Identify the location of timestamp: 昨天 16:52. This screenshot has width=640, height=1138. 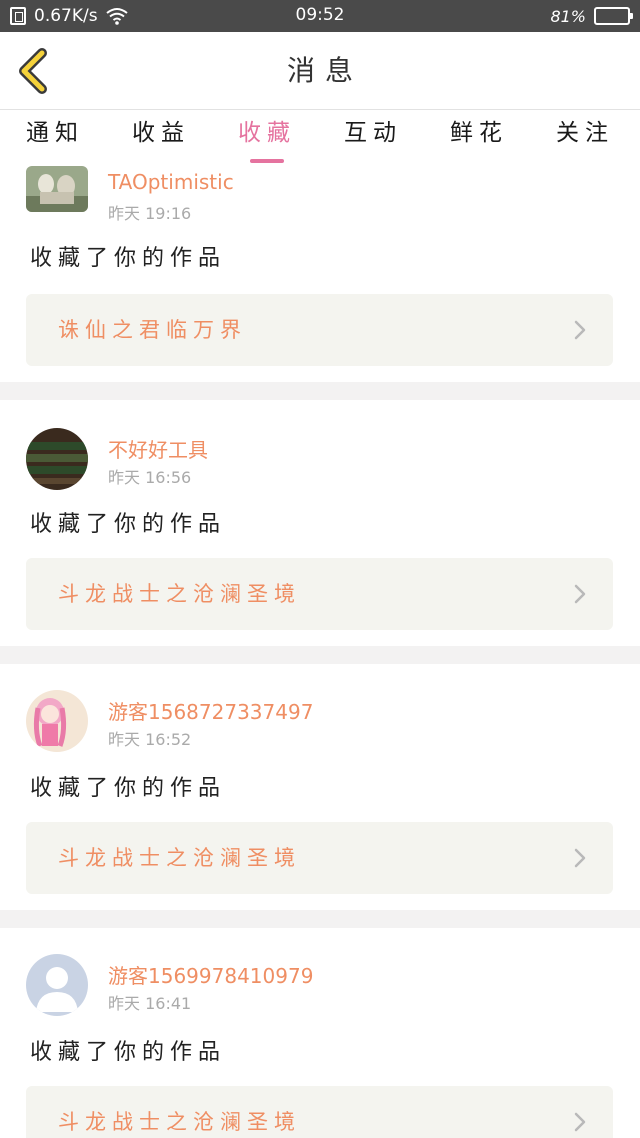
(150, 739).